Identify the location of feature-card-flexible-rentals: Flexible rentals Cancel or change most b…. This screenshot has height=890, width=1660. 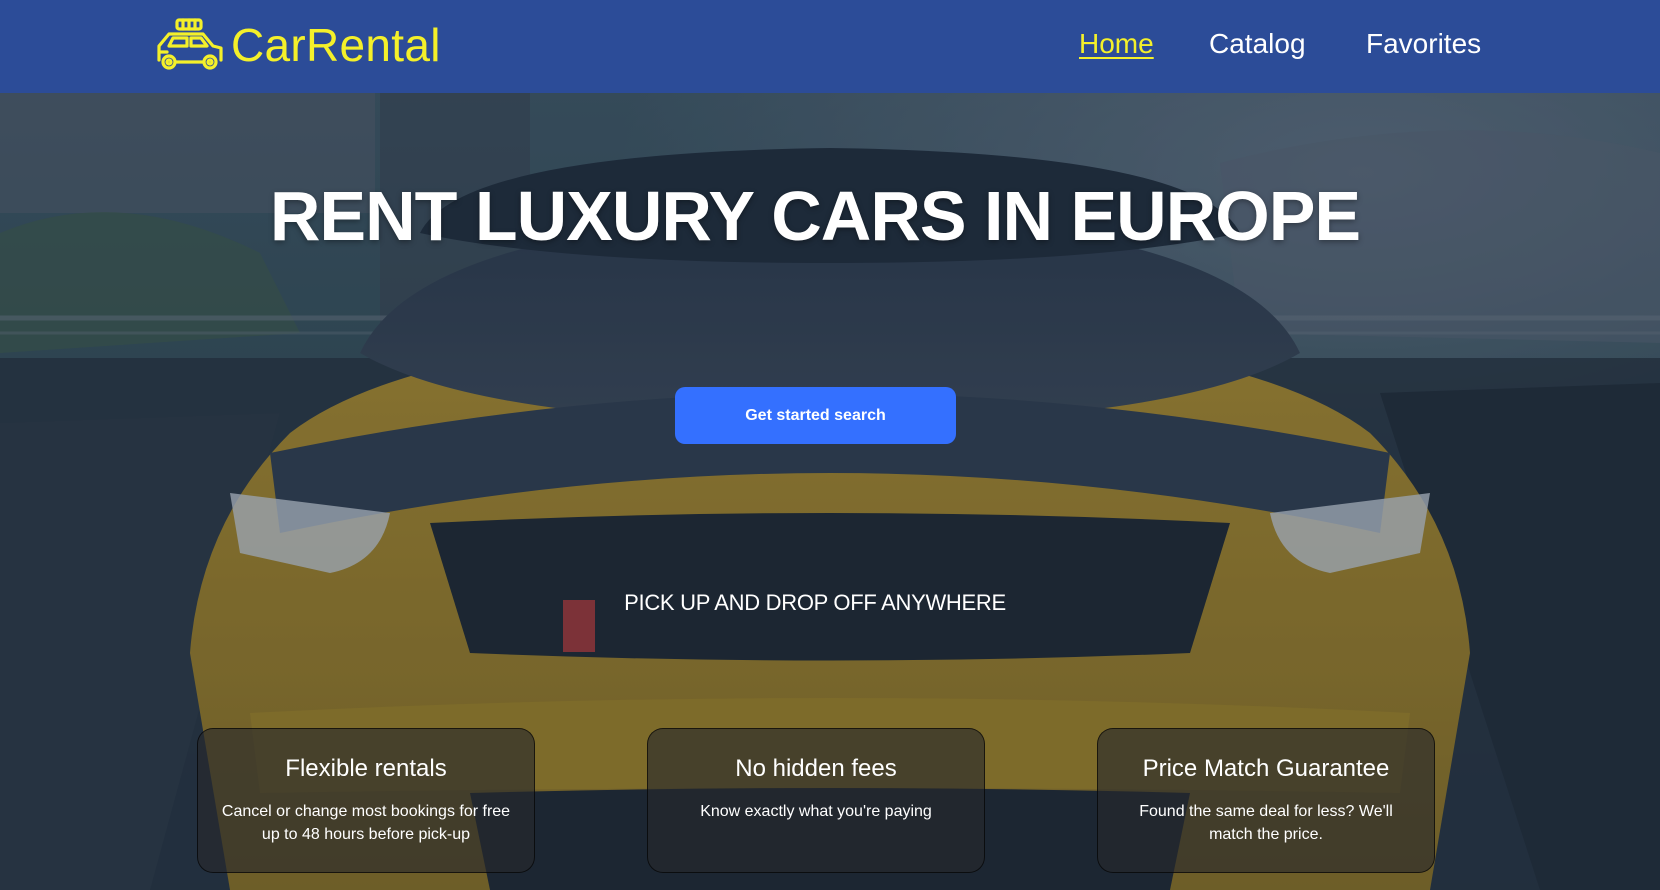
(366, 800).